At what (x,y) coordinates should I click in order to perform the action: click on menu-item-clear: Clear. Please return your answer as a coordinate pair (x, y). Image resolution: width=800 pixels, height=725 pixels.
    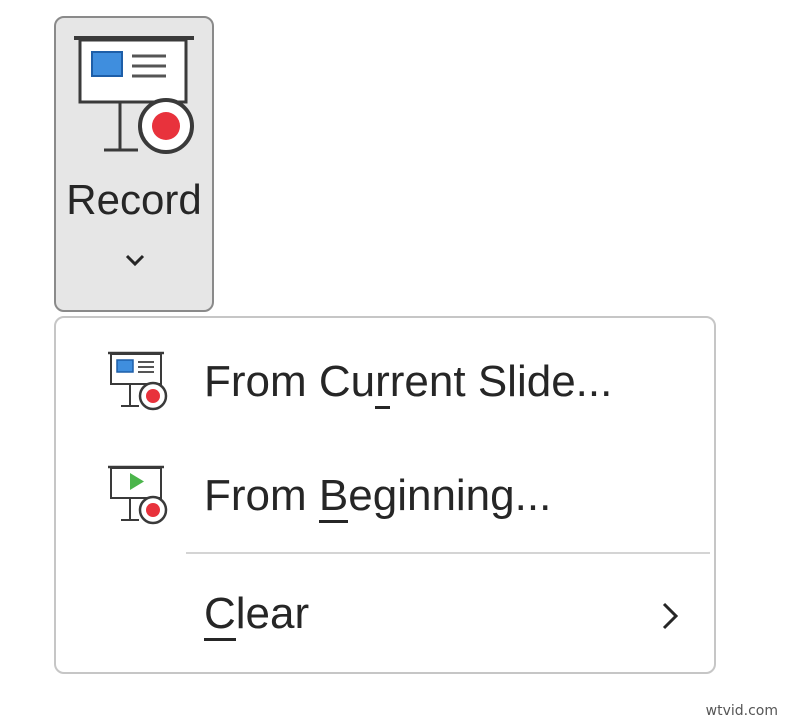
    Looking at the image, I should click on (385, 614).